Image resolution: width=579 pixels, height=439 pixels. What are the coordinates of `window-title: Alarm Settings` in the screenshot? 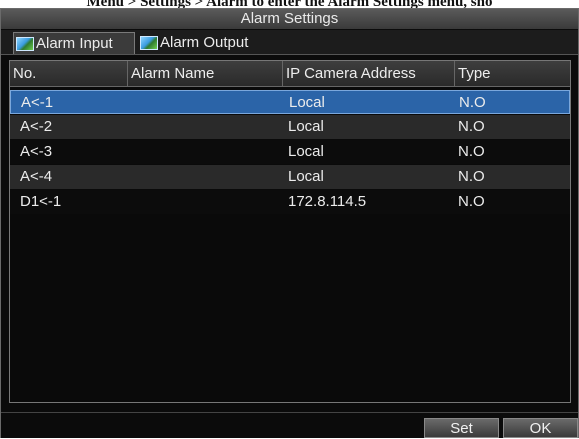 It's located at (289, 19).